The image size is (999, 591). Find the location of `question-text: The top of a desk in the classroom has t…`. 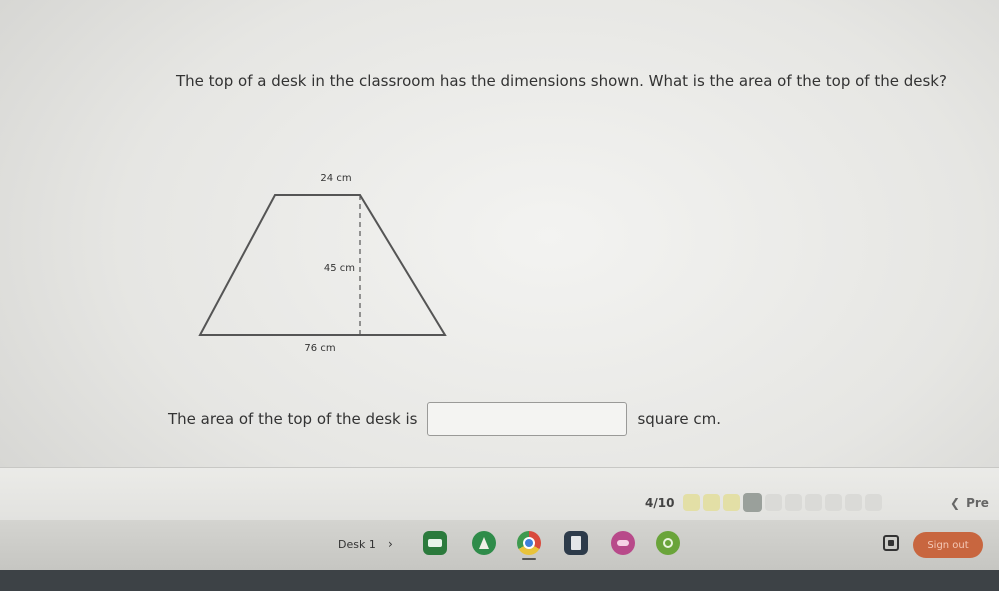

question-text: The top of a desk in the classroom has t… is located at coordinates (561, 81).